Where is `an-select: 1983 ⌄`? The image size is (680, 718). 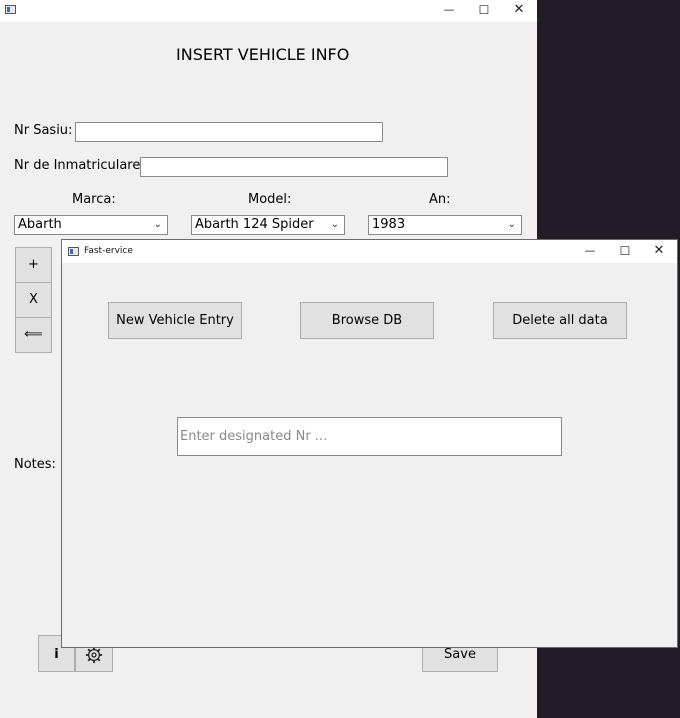
an-select: 1983 ⌄ is located at coordinates (445, 225).